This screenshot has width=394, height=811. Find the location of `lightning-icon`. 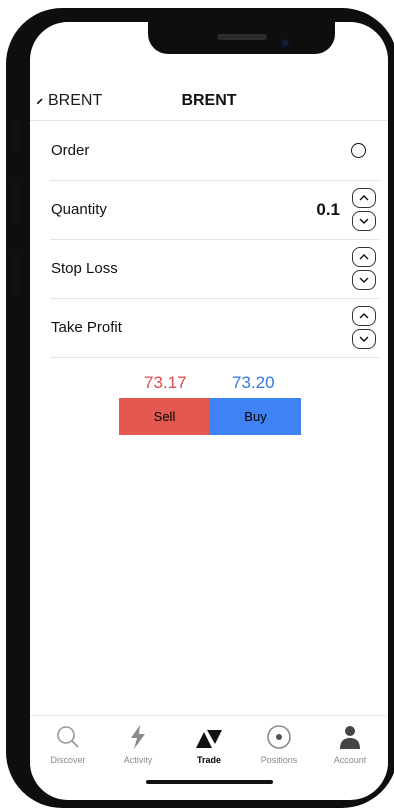

lightning-icon is located at coordinates (138, 737).